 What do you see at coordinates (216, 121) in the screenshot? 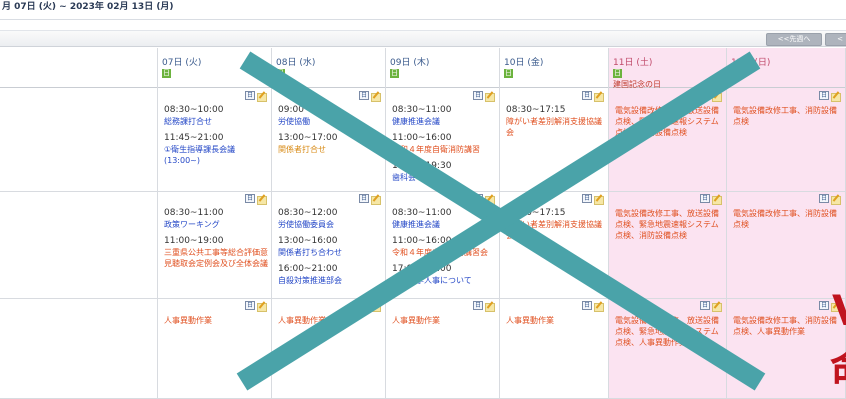
I see `event-title: 総務課打合せ` at bounding box center [216, 121].